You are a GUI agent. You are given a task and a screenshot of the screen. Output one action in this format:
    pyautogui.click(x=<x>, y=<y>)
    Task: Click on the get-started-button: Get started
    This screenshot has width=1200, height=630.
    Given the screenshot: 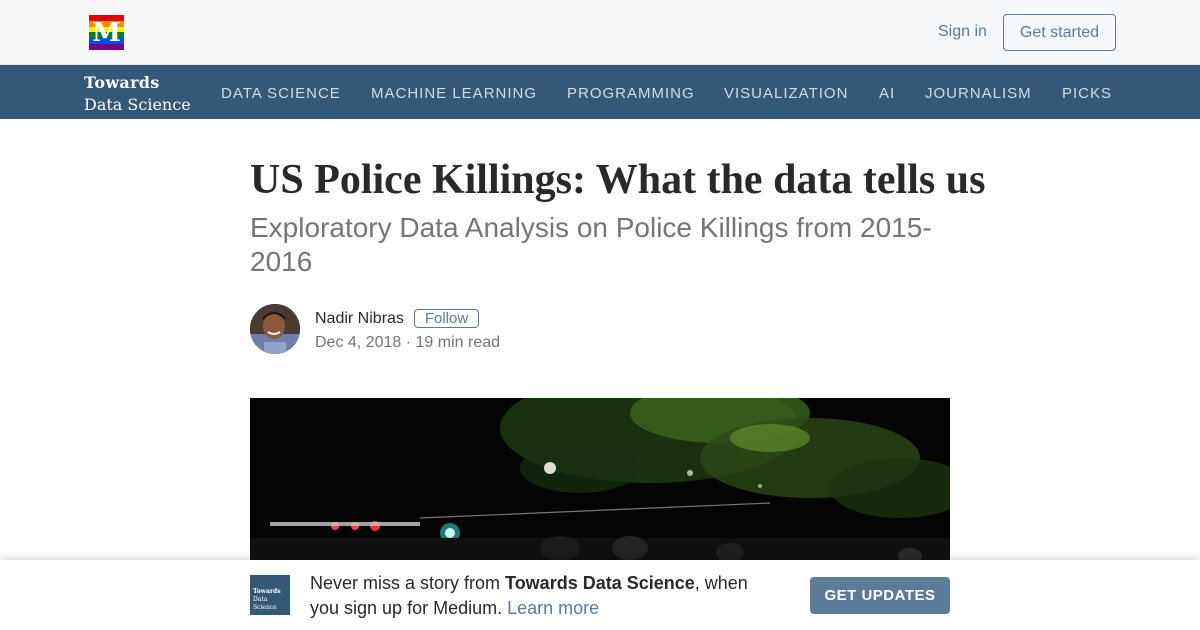 What is the action you would take?
    pyautogui.click(x=1059, y=32)
    